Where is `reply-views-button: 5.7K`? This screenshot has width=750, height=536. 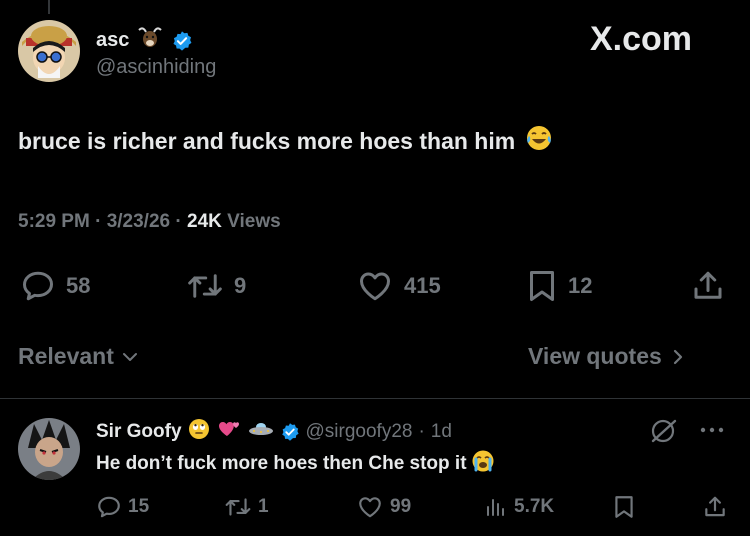 reply-views-button: 5.7K is located at coordinates (519, 507).